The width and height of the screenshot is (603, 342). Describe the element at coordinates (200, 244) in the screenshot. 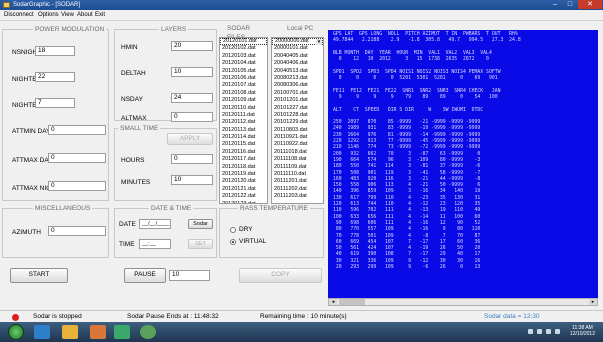

I see `set-time-button: SET` at that location.